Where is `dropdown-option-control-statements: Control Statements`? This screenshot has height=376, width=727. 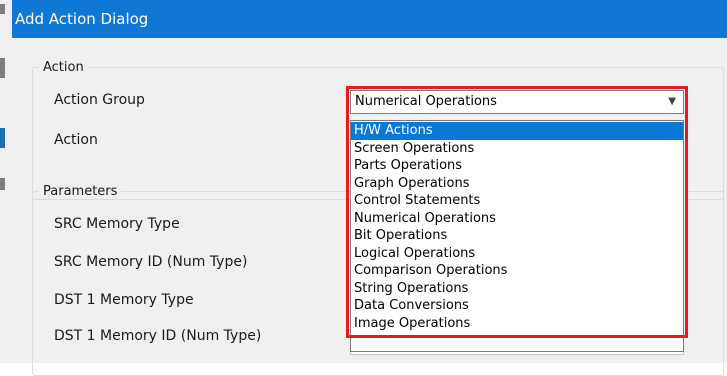 dropdown-option-control-statements: Control Statements is located at coordinates (517, 201).